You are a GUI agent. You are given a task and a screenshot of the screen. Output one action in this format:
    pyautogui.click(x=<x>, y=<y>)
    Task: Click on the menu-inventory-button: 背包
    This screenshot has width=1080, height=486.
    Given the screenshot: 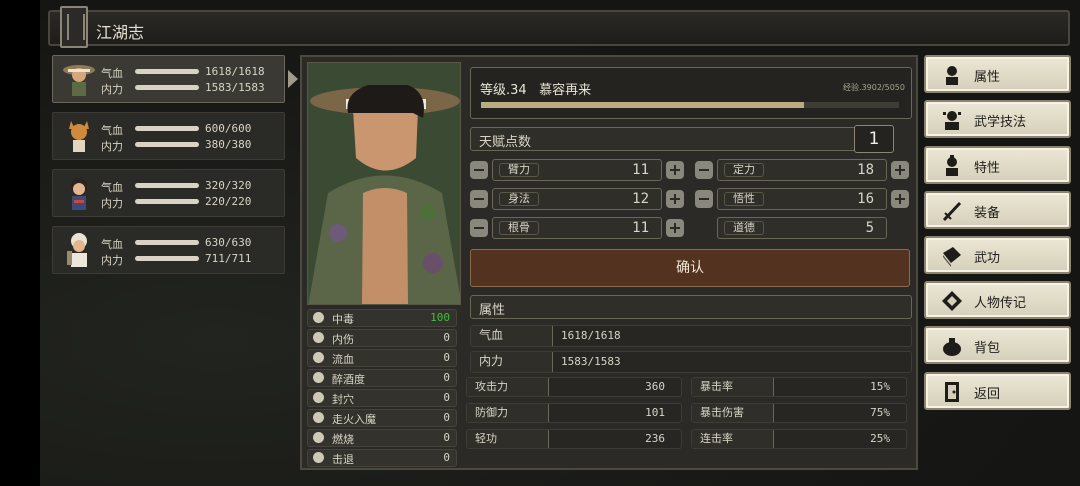 What is the action you would take?
    pyautogui.click(x=997, y=345)
    